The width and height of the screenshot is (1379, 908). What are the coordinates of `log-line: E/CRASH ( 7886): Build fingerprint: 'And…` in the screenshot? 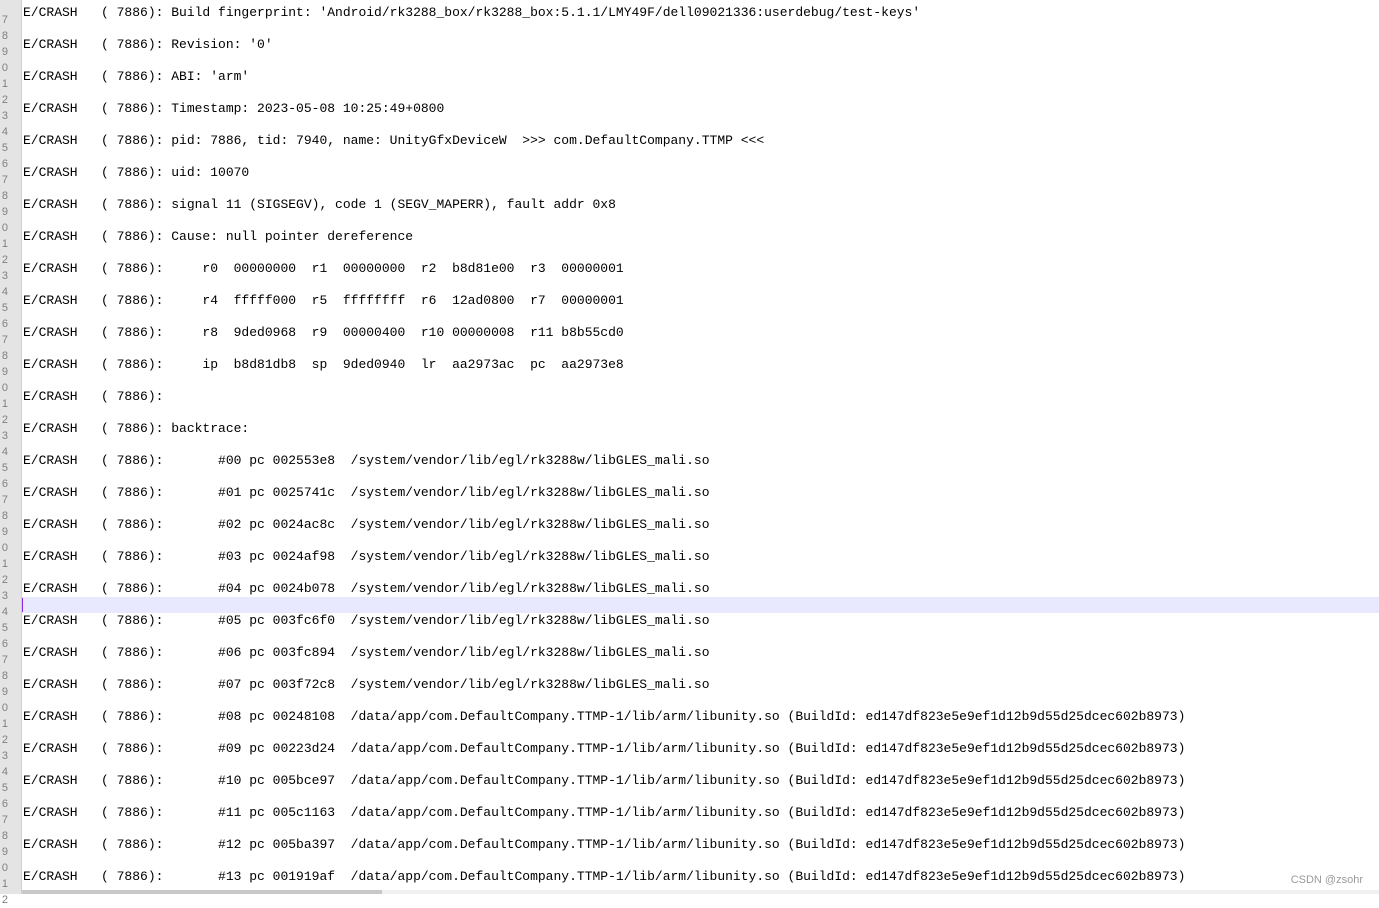 It's located at (700, 13).